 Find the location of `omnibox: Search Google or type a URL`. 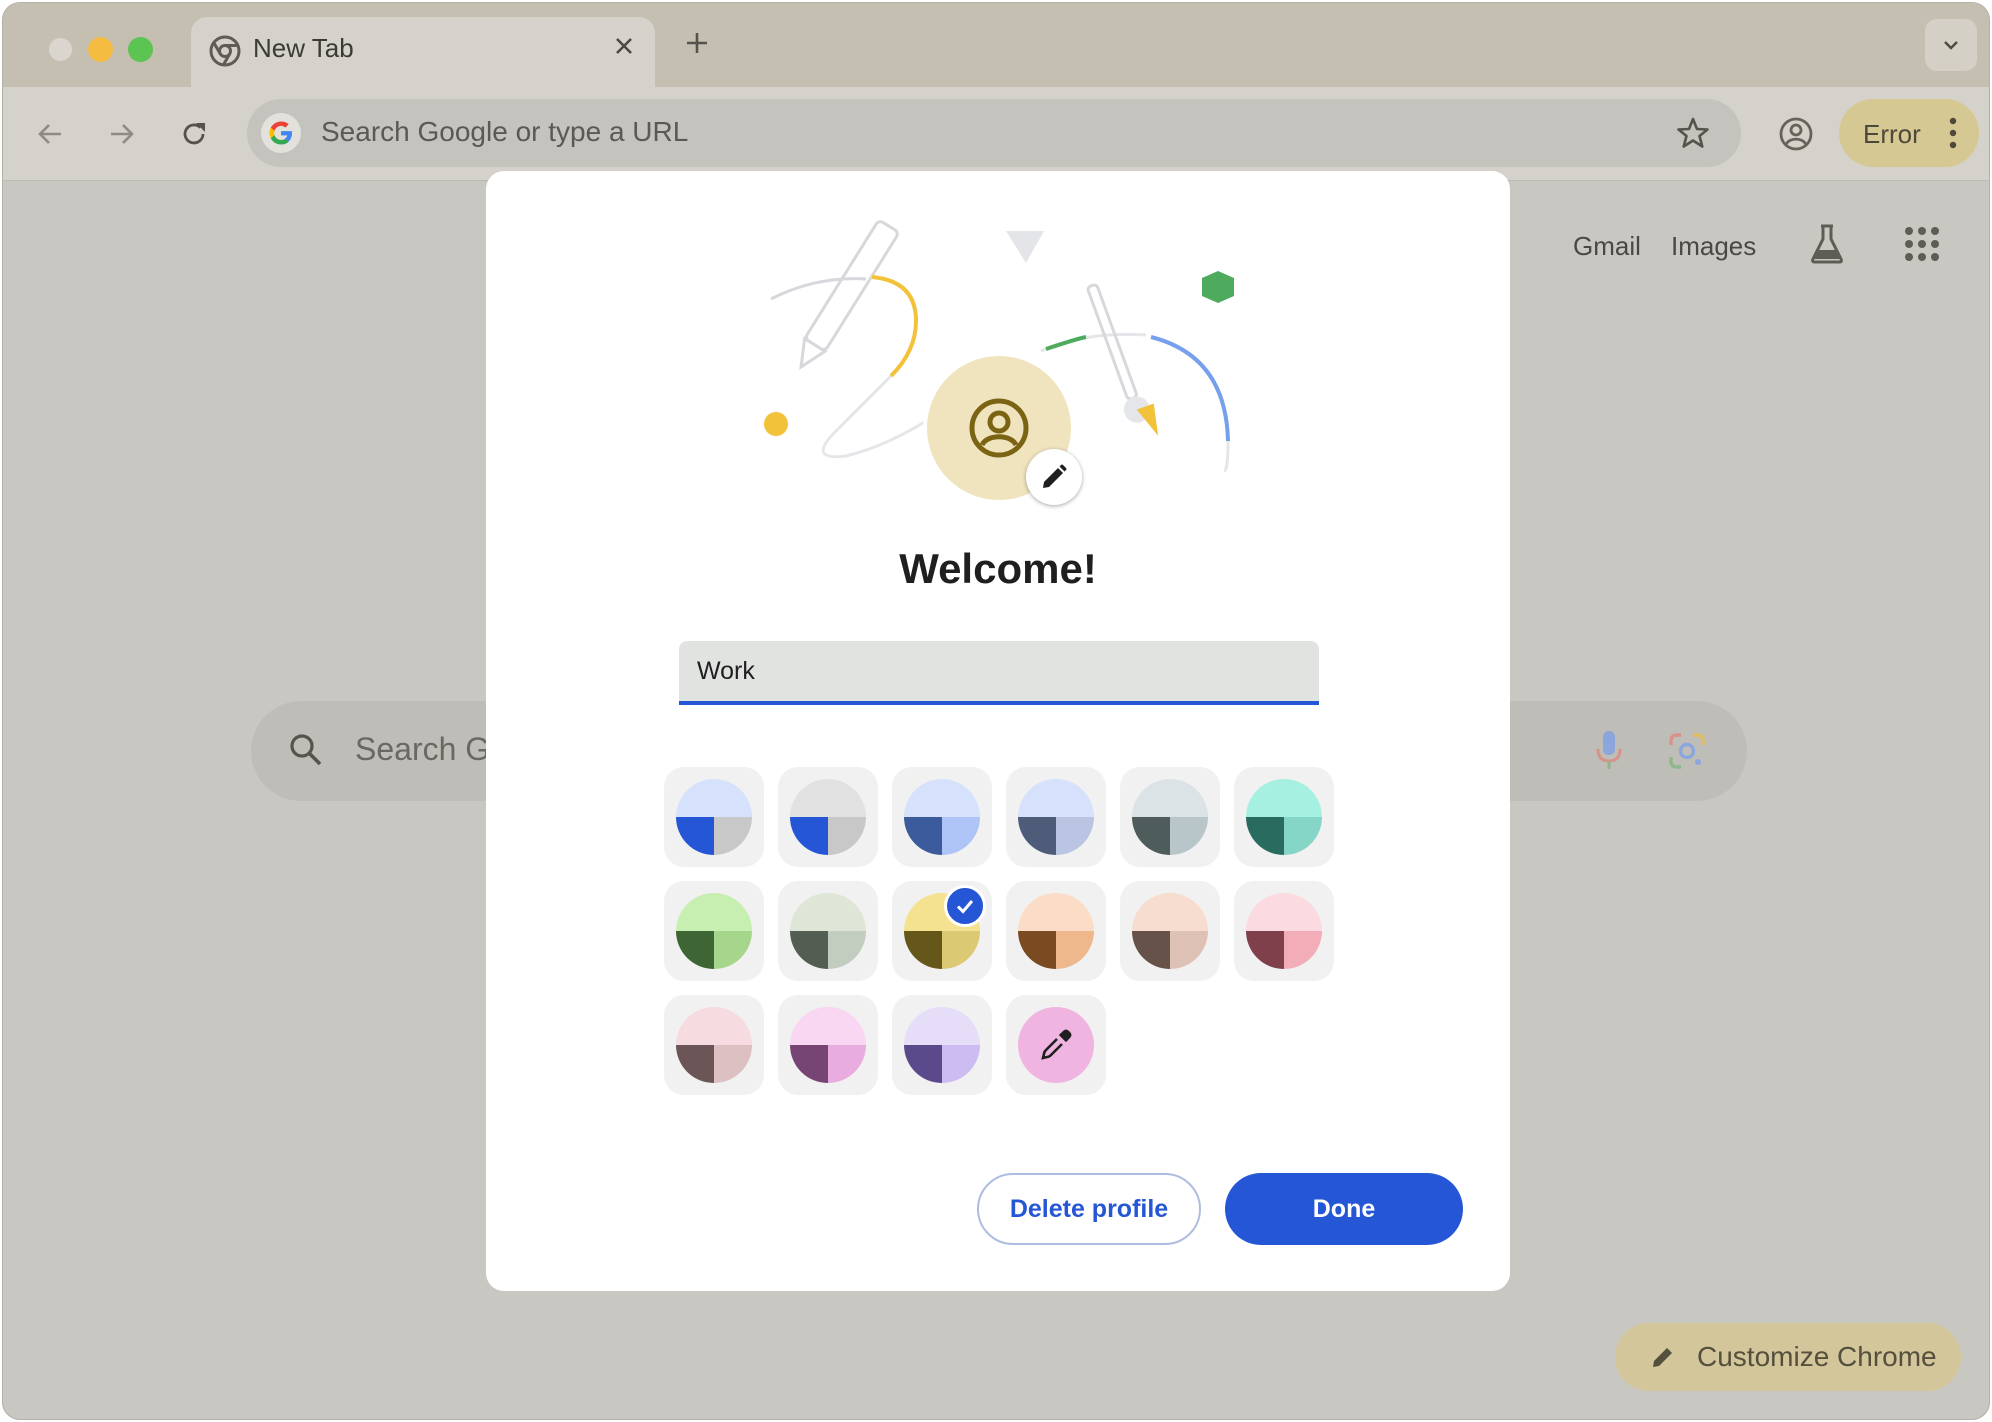

omnibox: Search Google or type a URL is located at coordinates (994, 133).